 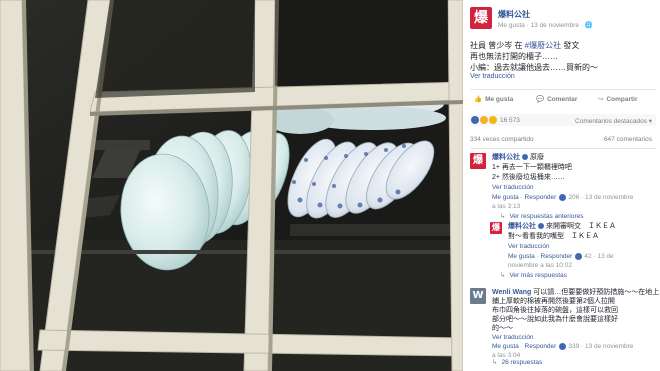 I want to click on shares-row: 334 veces compartido 647 comentarios, so click(x=563, y=141).